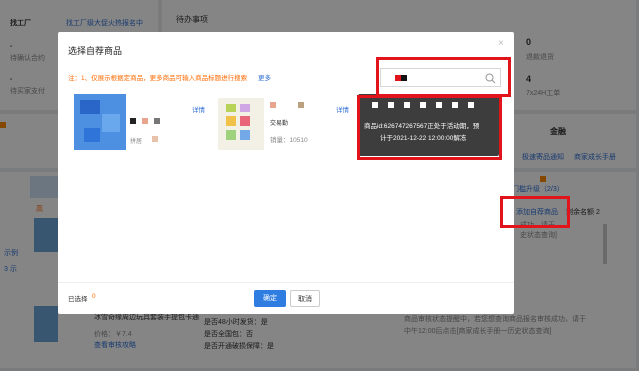  I want to click on selected-count: 0, so click(94, 296).